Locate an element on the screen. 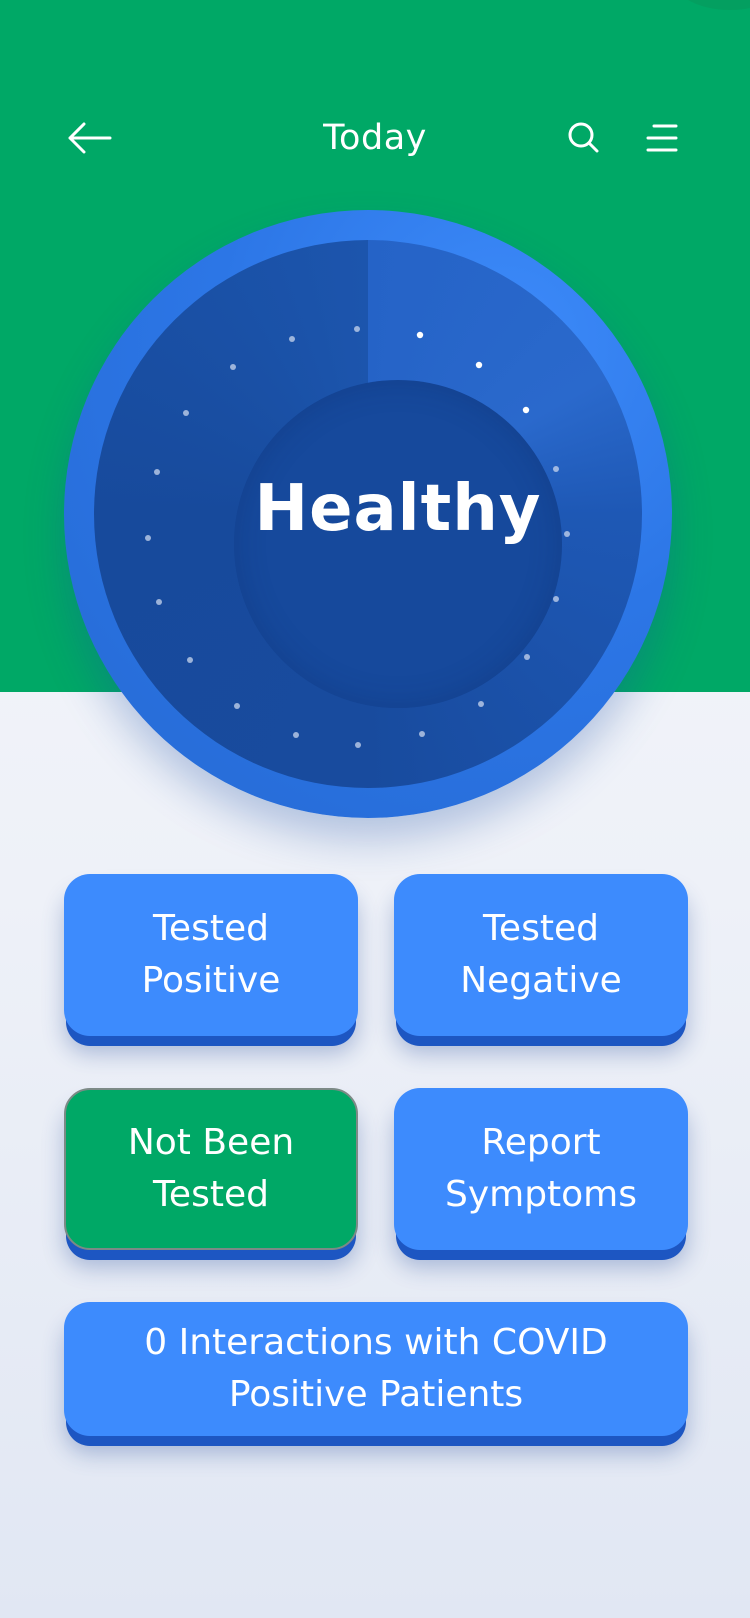 This screenshot has height=1618, width=750. not-been-tested-label: Not Been Tested is located at coordinates (211, 1168).